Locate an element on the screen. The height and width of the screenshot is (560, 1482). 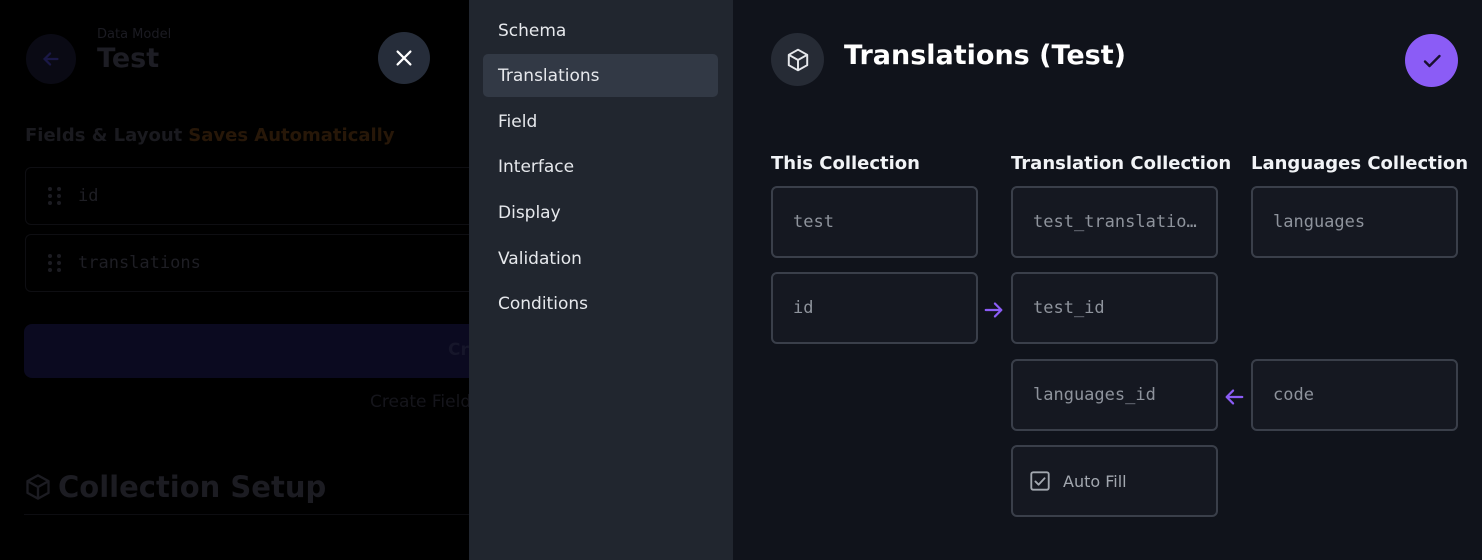
languages-key-field is located at coordinates (1354, 395).